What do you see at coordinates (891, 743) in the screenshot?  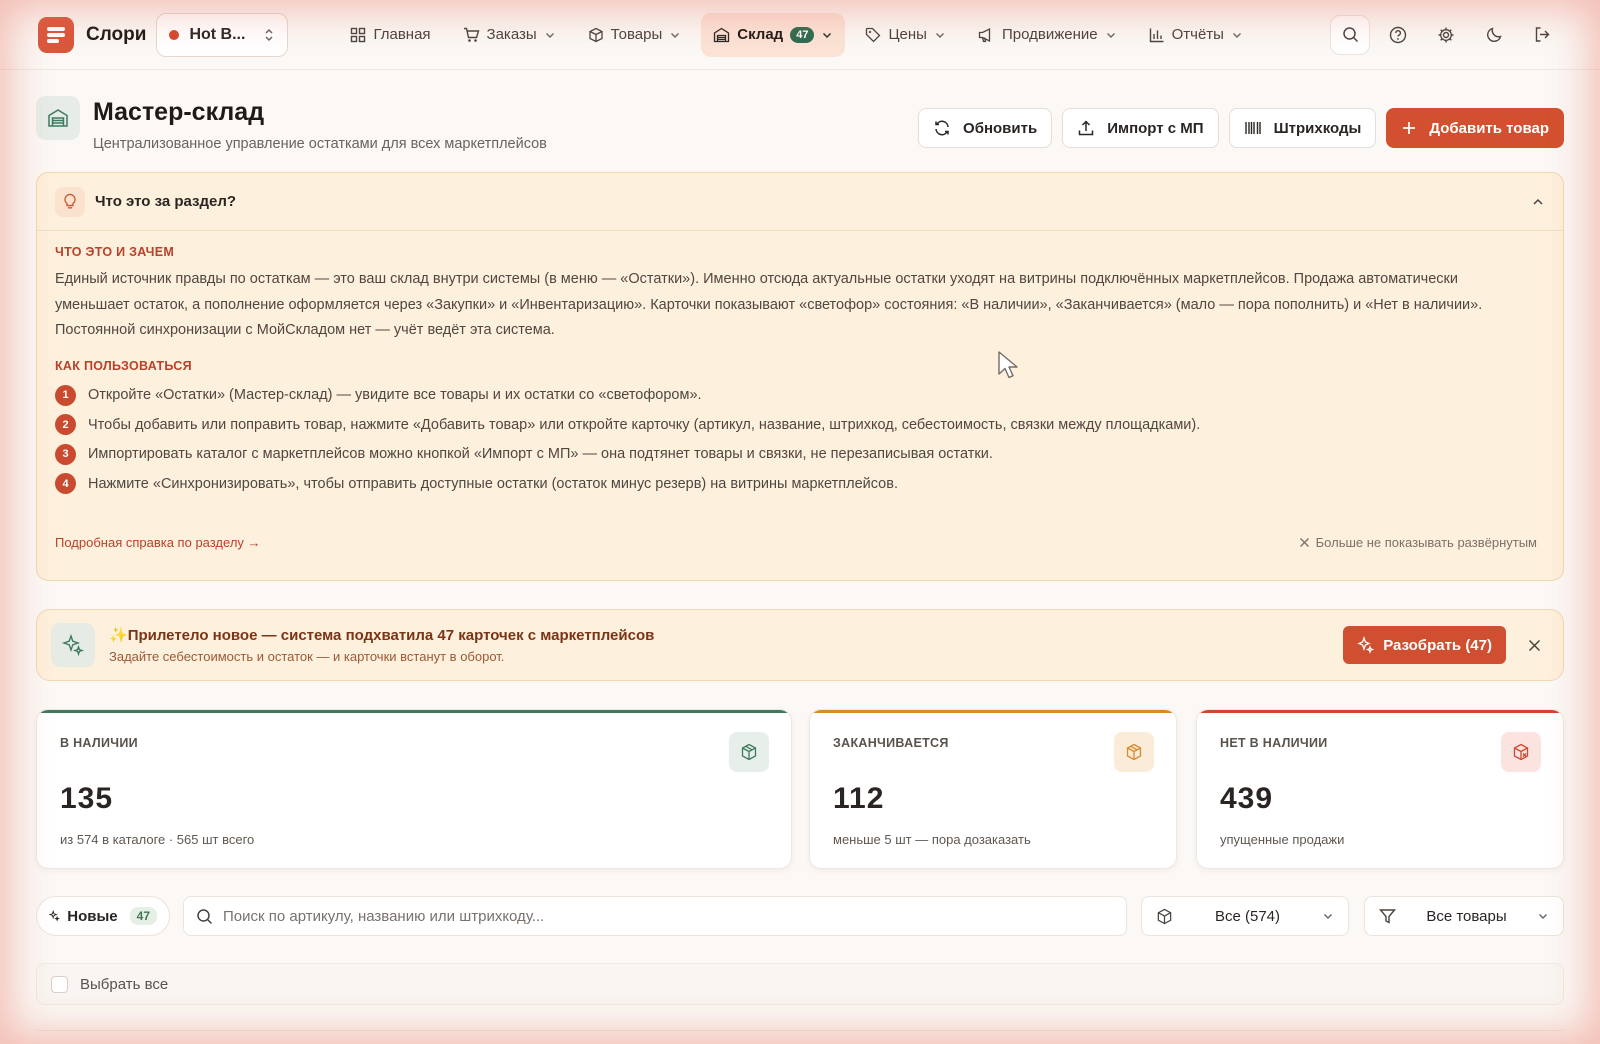 I see `kpi-label: ЗАКАНЧИВАЕТСЯ` at bounding box center [891, 743].